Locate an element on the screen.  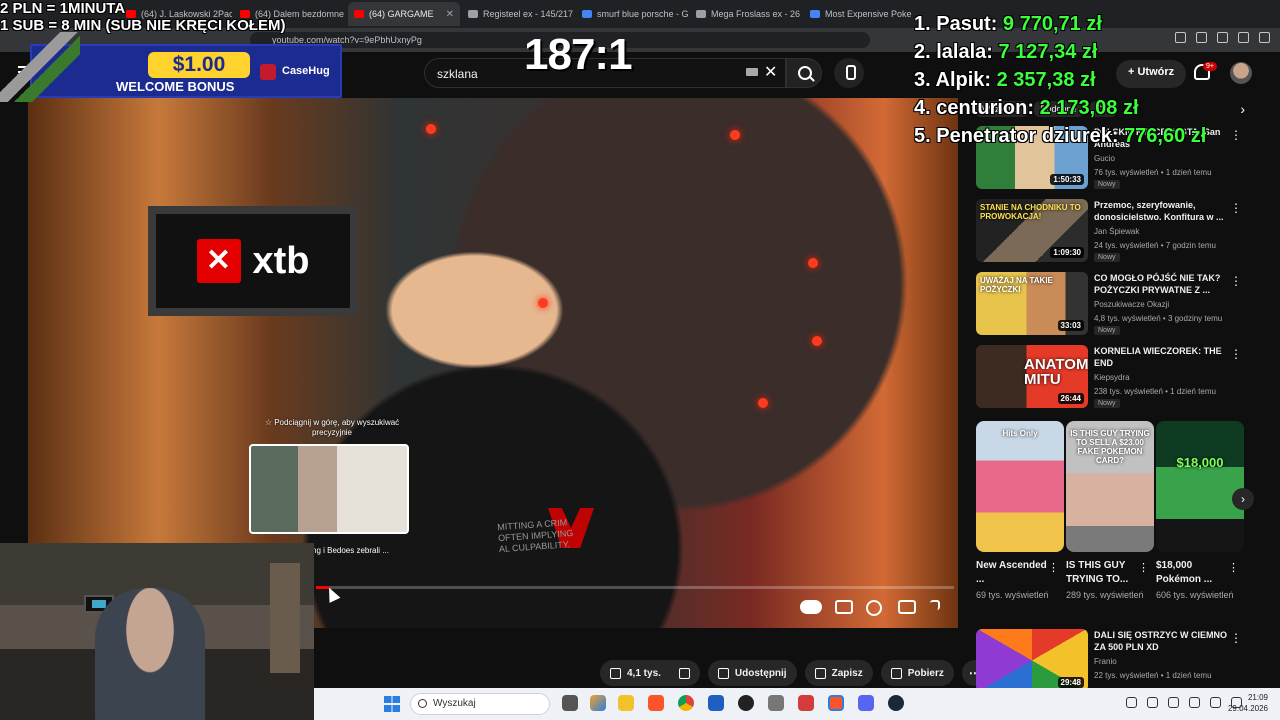
bookmark-icon is located at coordinates (820, 673).